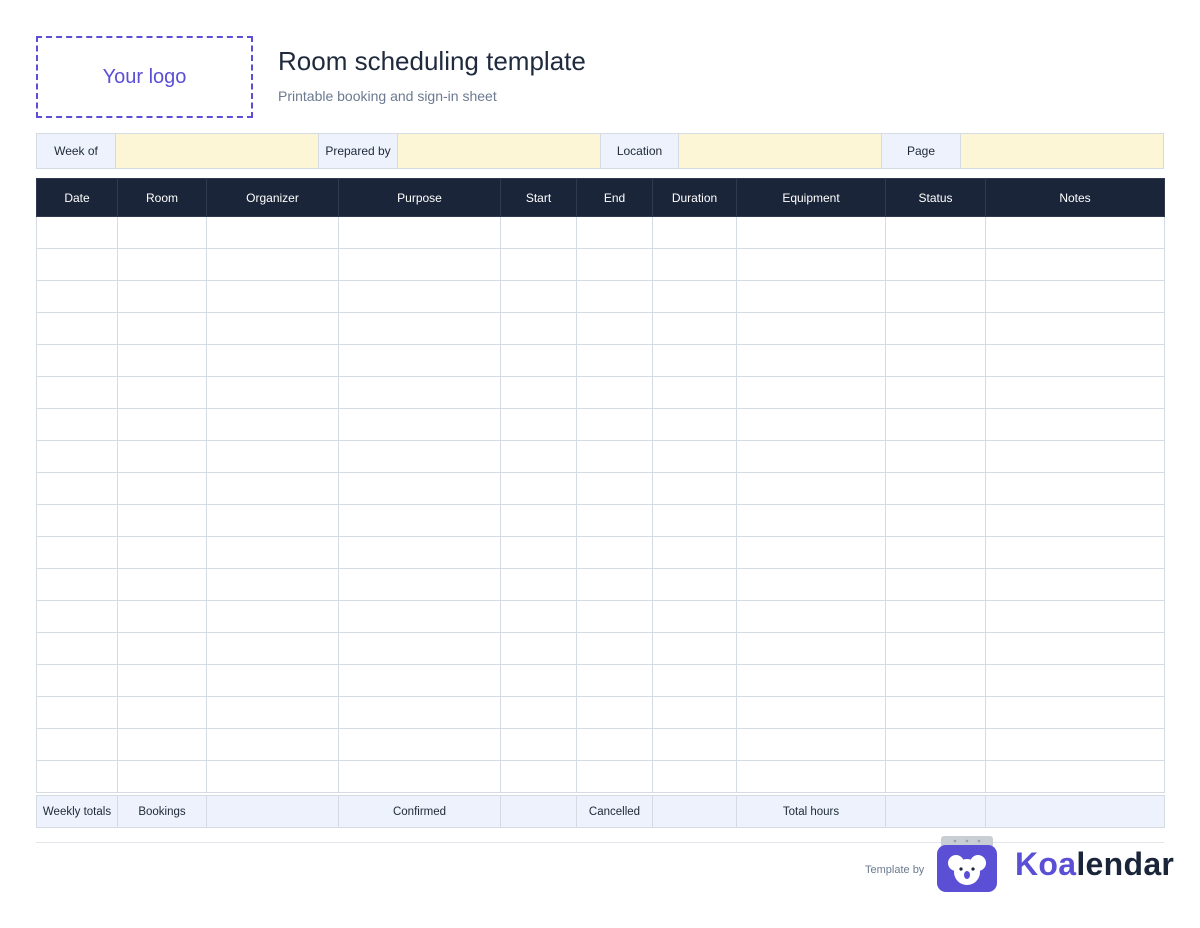 Image resolution: width=1200 pixels, height=928 pixels. I want to click on confirmed-value, so click(538, 811).